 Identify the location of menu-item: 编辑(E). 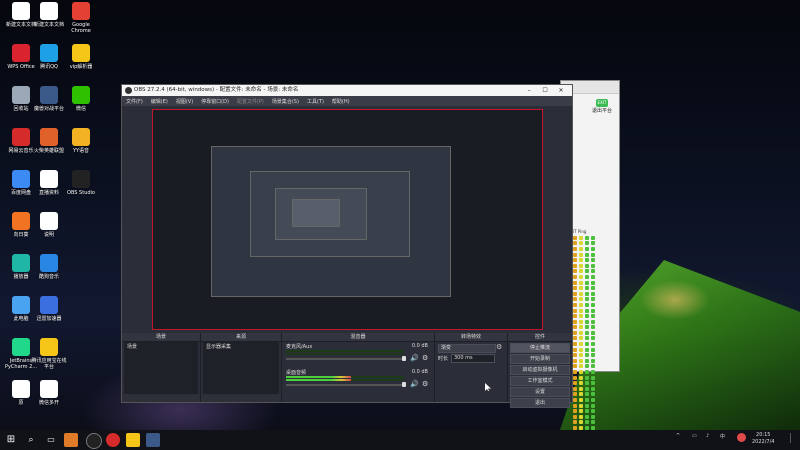
(159, 101).